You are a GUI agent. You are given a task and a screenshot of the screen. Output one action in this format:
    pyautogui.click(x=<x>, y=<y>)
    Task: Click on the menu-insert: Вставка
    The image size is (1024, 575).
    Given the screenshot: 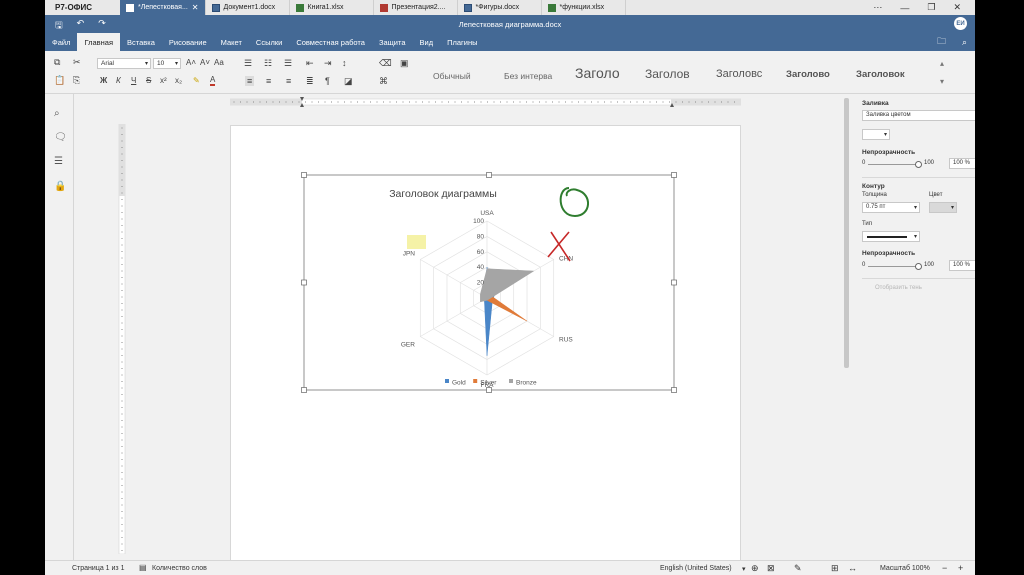 What is the action you would take?
    pyautogui.click(x=141, y=42)
    